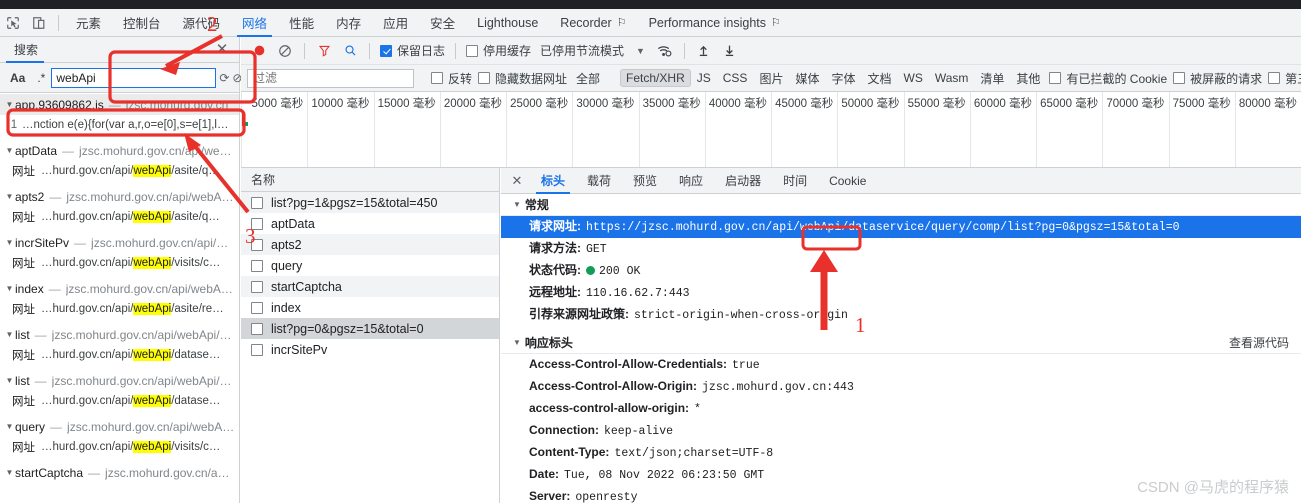 The image size is (1301, 503). What do you see at coordinates (645, 181) in the screenshot?
I see `tab-preview: 预览` at bounding box center [645, 181].